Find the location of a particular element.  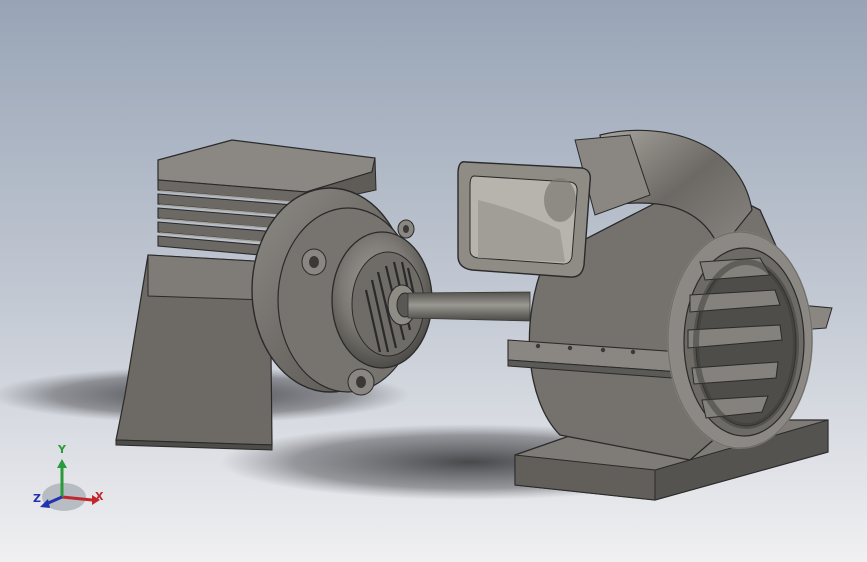

motor-shaft is located at coordinates (469, 306).